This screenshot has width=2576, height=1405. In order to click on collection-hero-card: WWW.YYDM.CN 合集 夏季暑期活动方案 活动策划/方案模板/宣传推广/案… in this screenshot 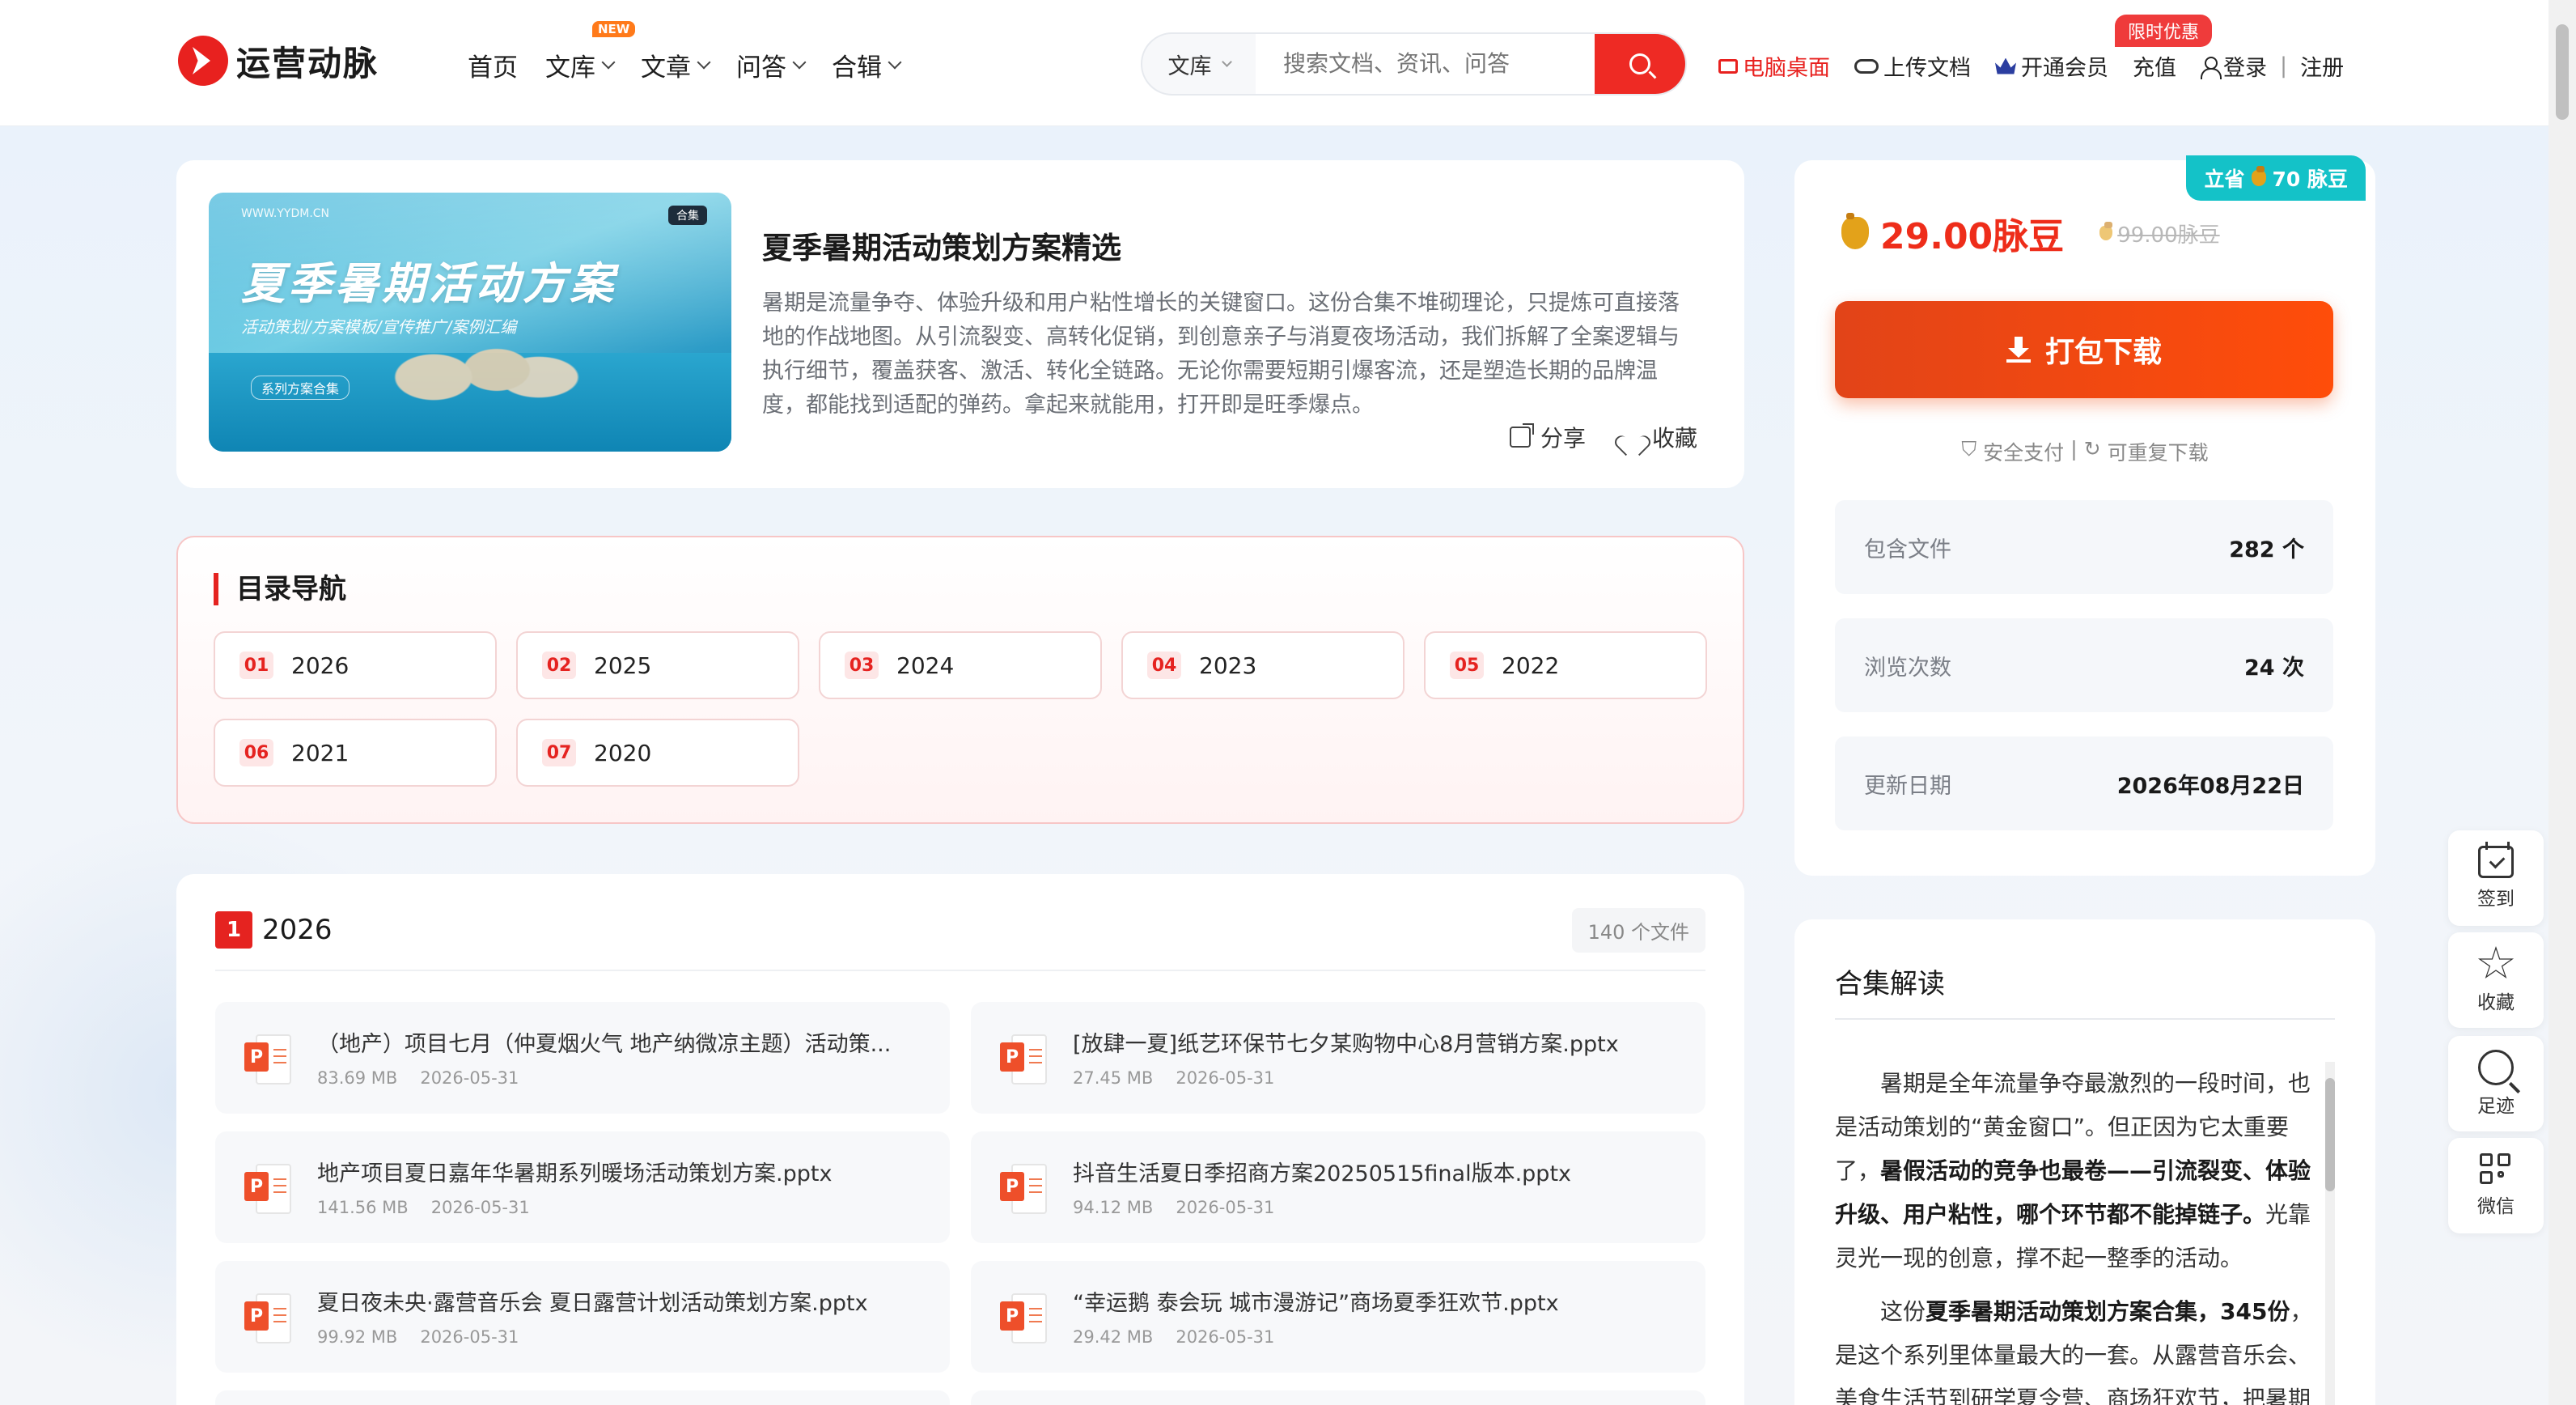, I will do `click(960, 324)`.